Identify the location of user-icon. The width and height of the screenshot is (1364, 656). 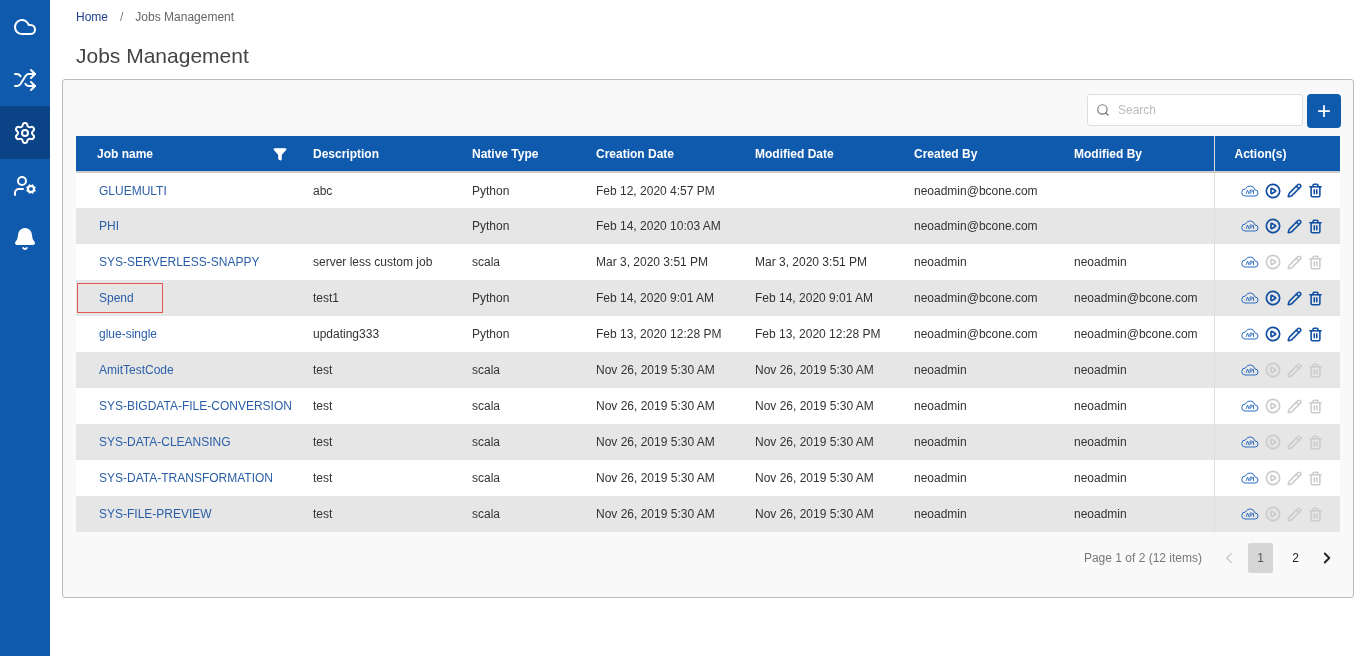
(25, 185).